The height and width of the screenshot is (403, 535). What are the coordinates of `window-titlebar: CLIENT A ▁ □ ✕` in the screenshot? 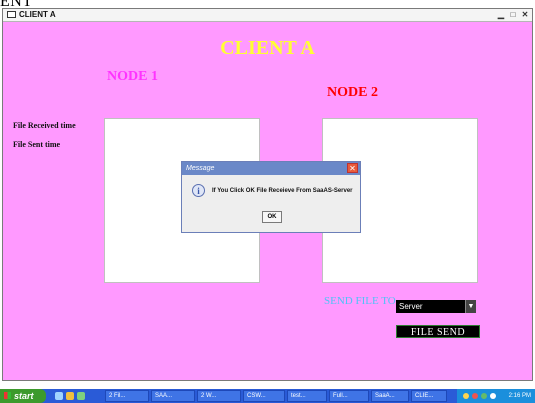 It's located at (267, 15).